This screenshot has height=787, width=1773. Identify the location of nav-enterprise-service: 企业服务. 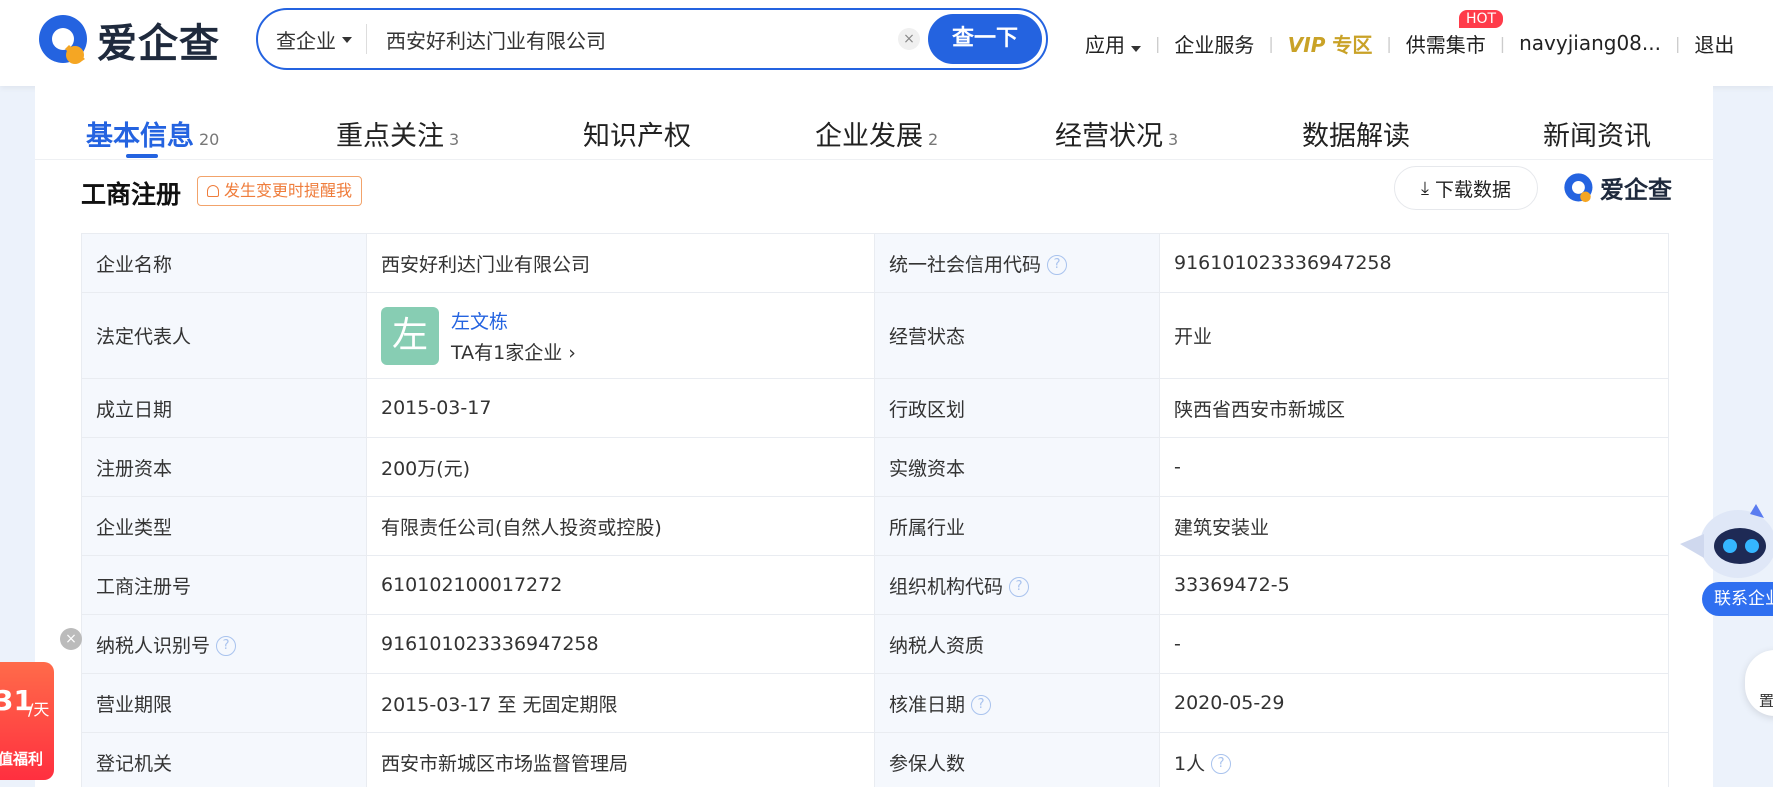
(1214, 43).